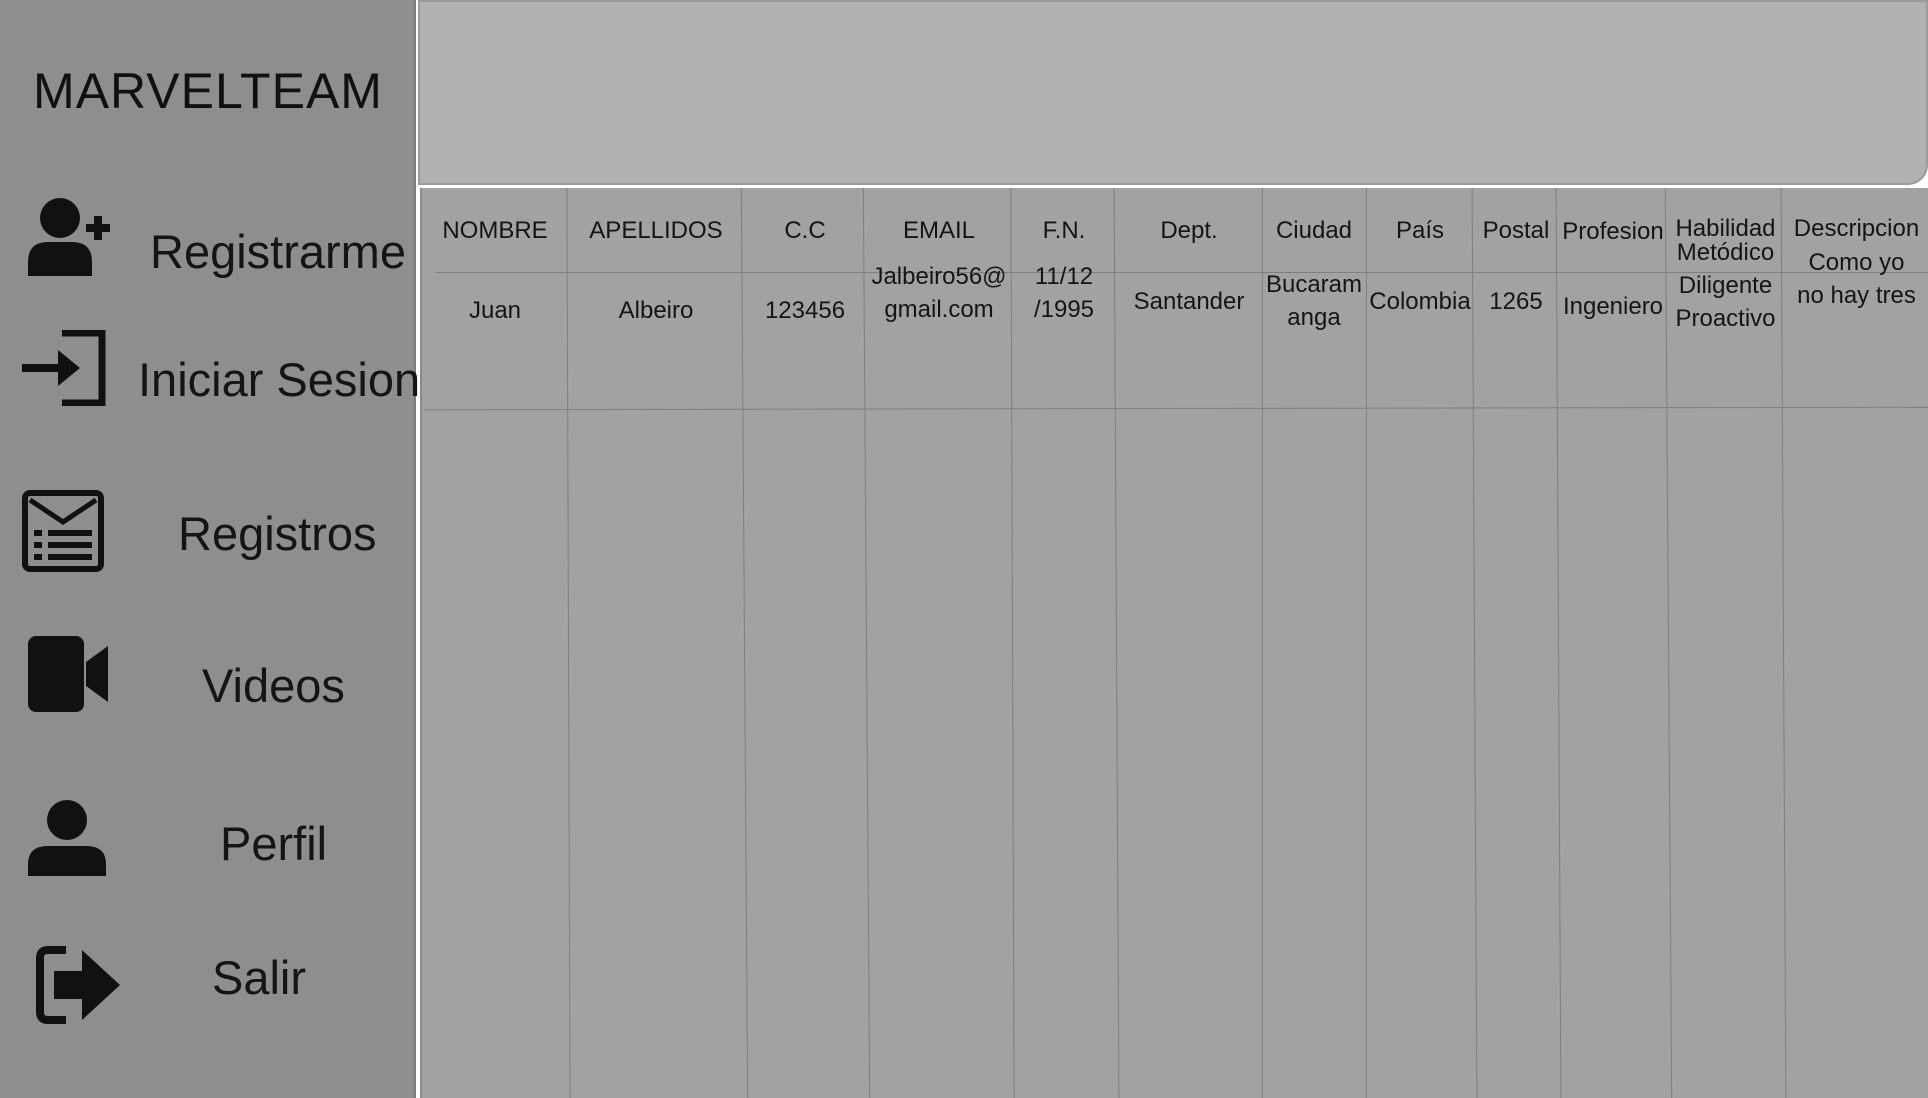 The width and height of the screenshot is (1928, 1098). What do you see at coordinates (67, 839) in the screenshot?
I see `user-icon` at bounding box center [67, 839].